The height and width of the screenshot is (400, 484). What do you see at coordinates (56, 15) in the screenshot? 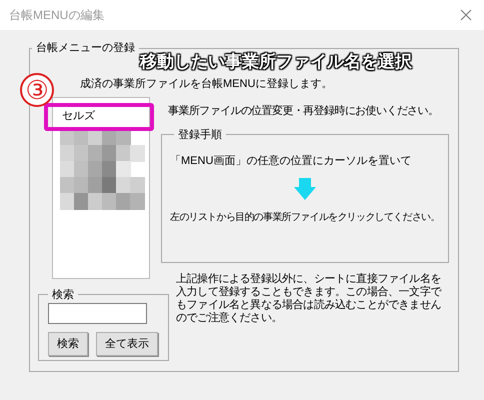
I see `window-title: 台帳MENUの編集` at bounding box center [56, 15].